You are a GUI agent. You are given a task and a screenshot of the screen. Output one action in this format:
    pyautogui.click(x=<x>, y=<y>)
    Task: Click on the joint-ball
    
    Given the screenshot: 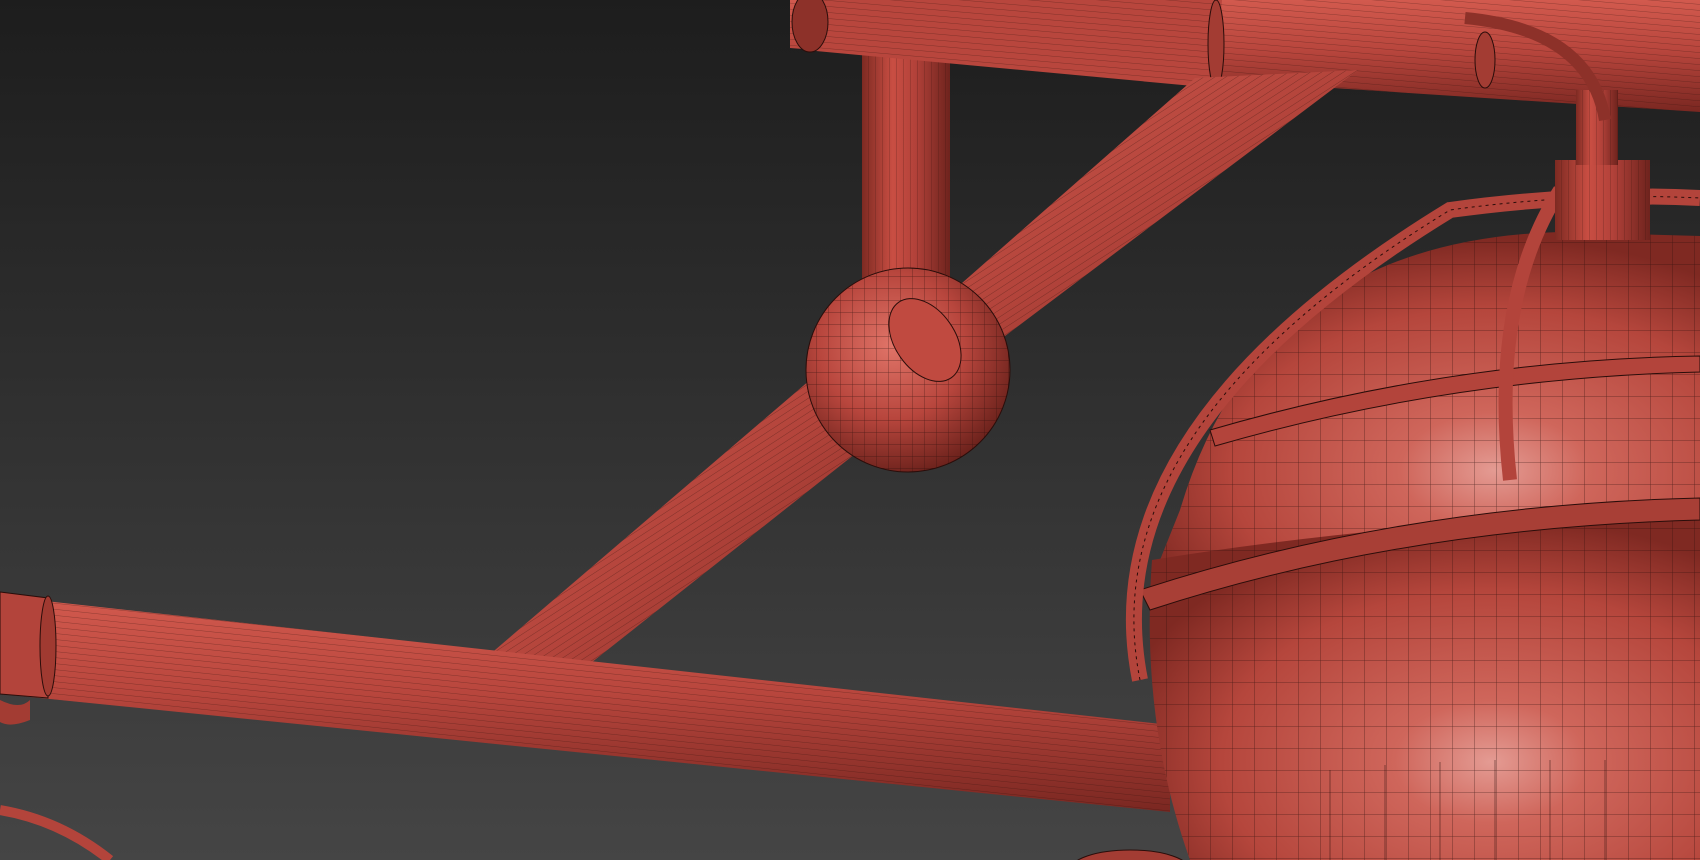 What is the action you would take?
    pyautogui.click(x=908, y=370)
    